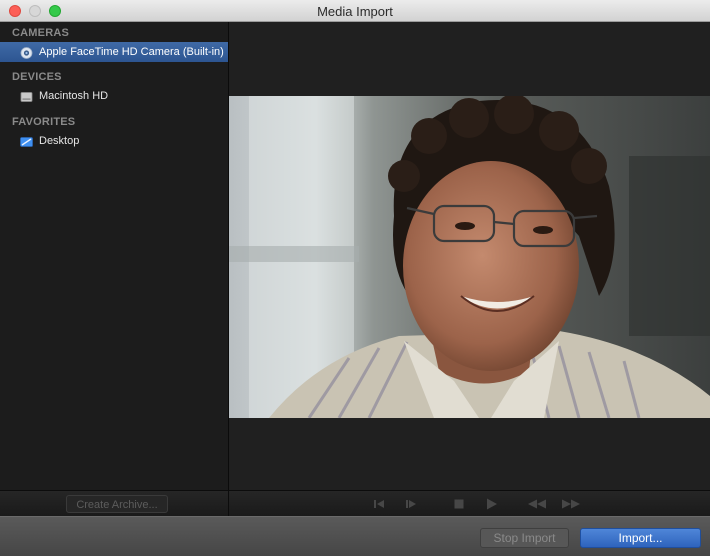  I want to click on next-frame-icon, so click(411, 504).